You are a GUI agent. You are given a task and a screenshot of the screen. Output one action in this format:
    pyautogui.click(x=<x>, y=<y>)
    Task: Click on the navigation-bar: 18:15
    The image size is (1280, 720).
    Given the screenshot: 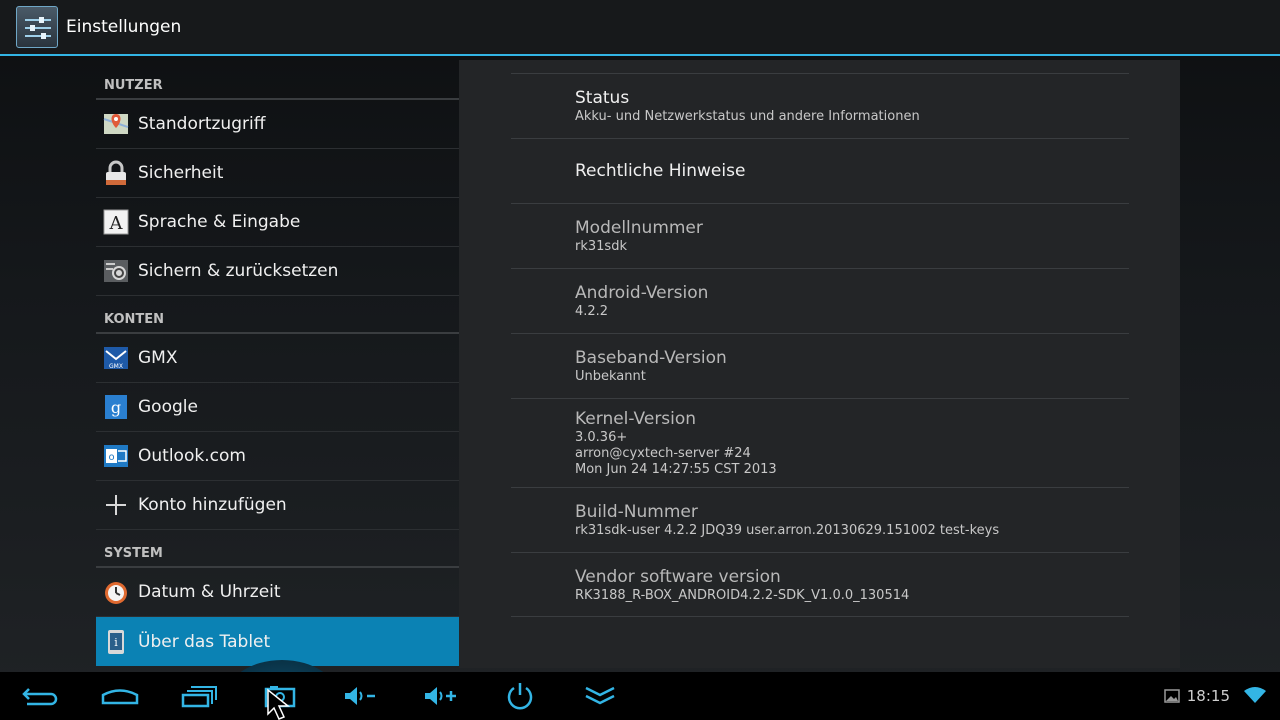 What is the action you would take?
    pyautogui.click(x=640, y=696)
    